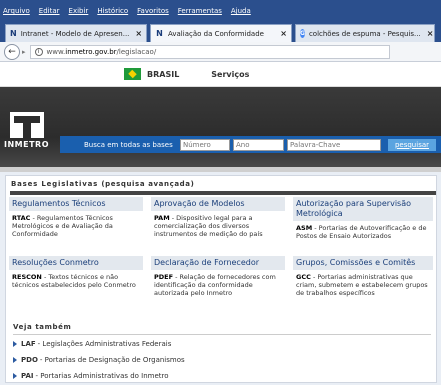 This screenshot has width=441, height=385. I want to click on keyword-input, so click(334, 144).